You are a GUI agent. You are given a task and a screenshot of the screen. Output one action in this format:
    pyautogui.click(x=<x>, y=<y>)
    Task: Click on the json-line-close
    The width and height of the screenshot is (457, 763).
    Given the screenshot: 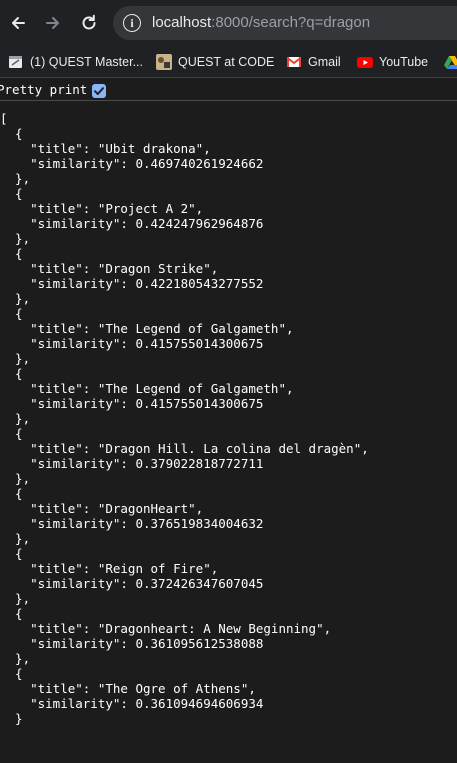 What is the action you would take?
    pyautogui.click(x=228, y=733)
    